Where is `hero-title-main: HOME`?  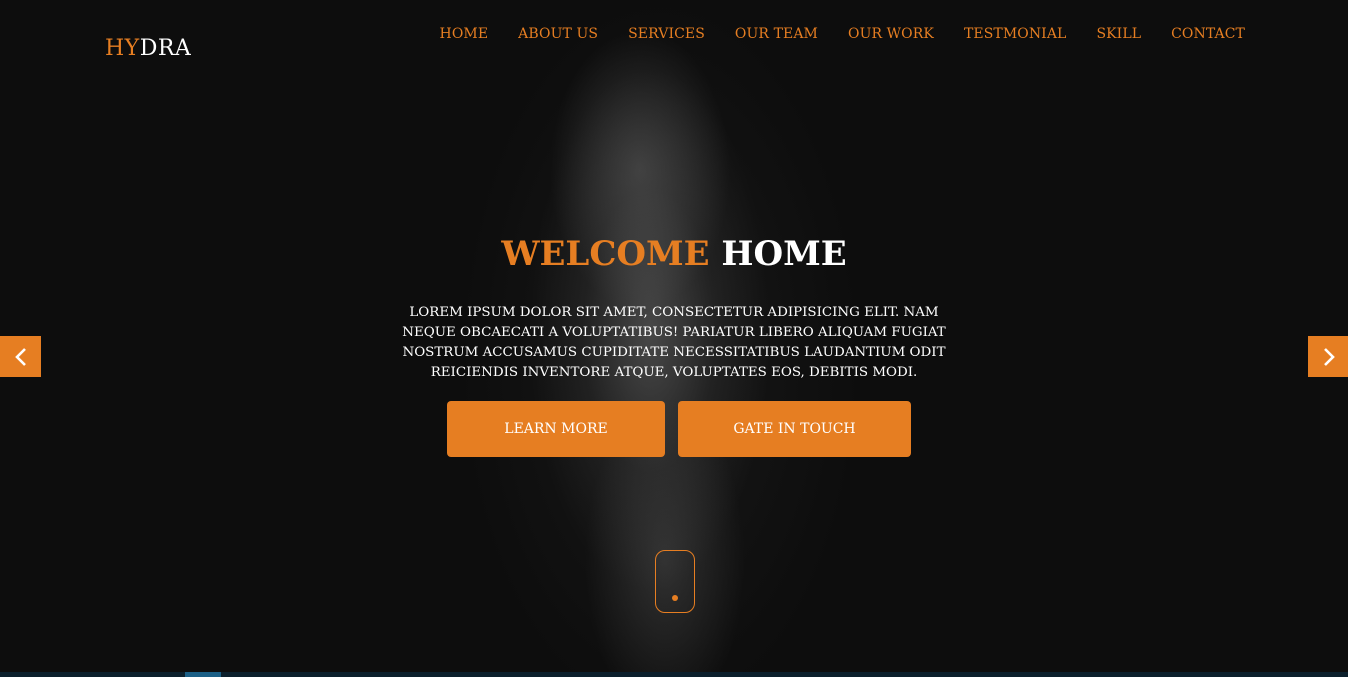 hero-title-main: HOME is located at coordinates (784, 254).